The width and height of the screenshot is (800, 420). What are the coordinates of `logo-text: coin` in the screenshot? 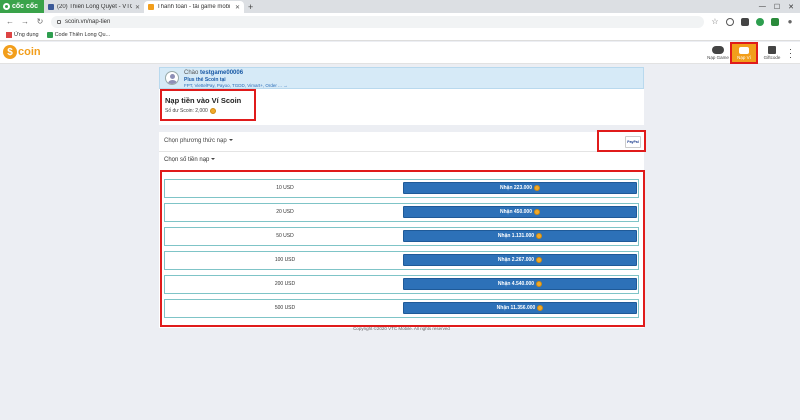 It's located at (29, 52).